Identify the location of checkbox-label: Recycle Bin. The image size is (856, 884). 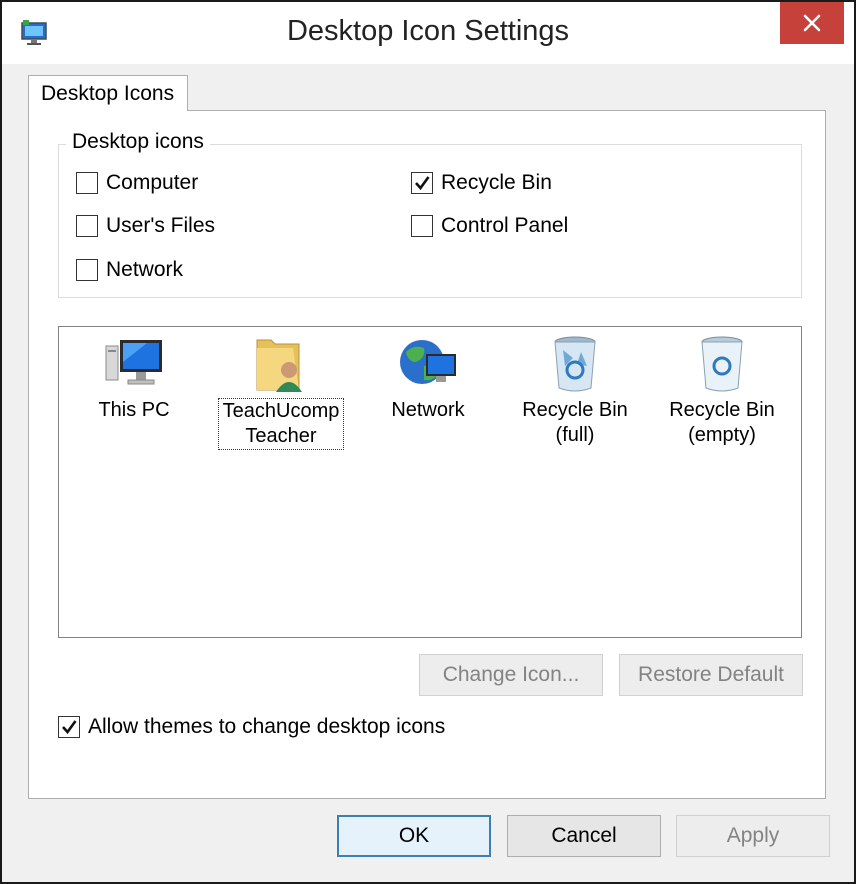
(496, 182).